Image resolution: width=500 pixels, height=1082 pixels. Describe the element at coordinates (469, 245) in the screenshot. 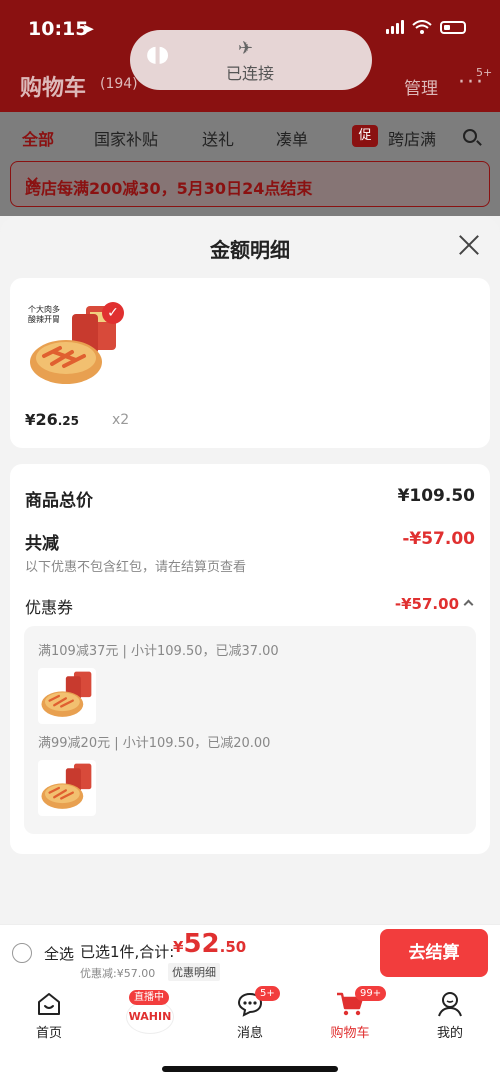

I see `close-icon` at that location.